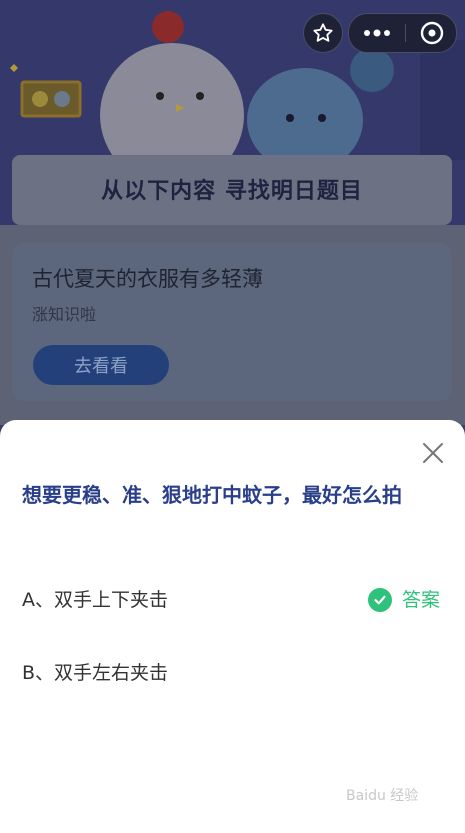  Describe the element at coordinates (232, 600) in the screenshot. I see `option-a: A、双手上下夹击 答案` at that location.